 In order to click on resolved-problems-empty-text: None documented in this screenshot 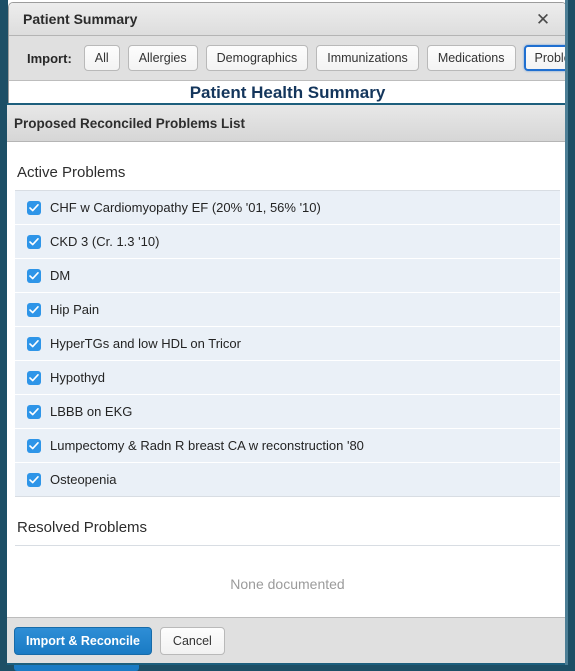, I will do `click(287, 569)`.